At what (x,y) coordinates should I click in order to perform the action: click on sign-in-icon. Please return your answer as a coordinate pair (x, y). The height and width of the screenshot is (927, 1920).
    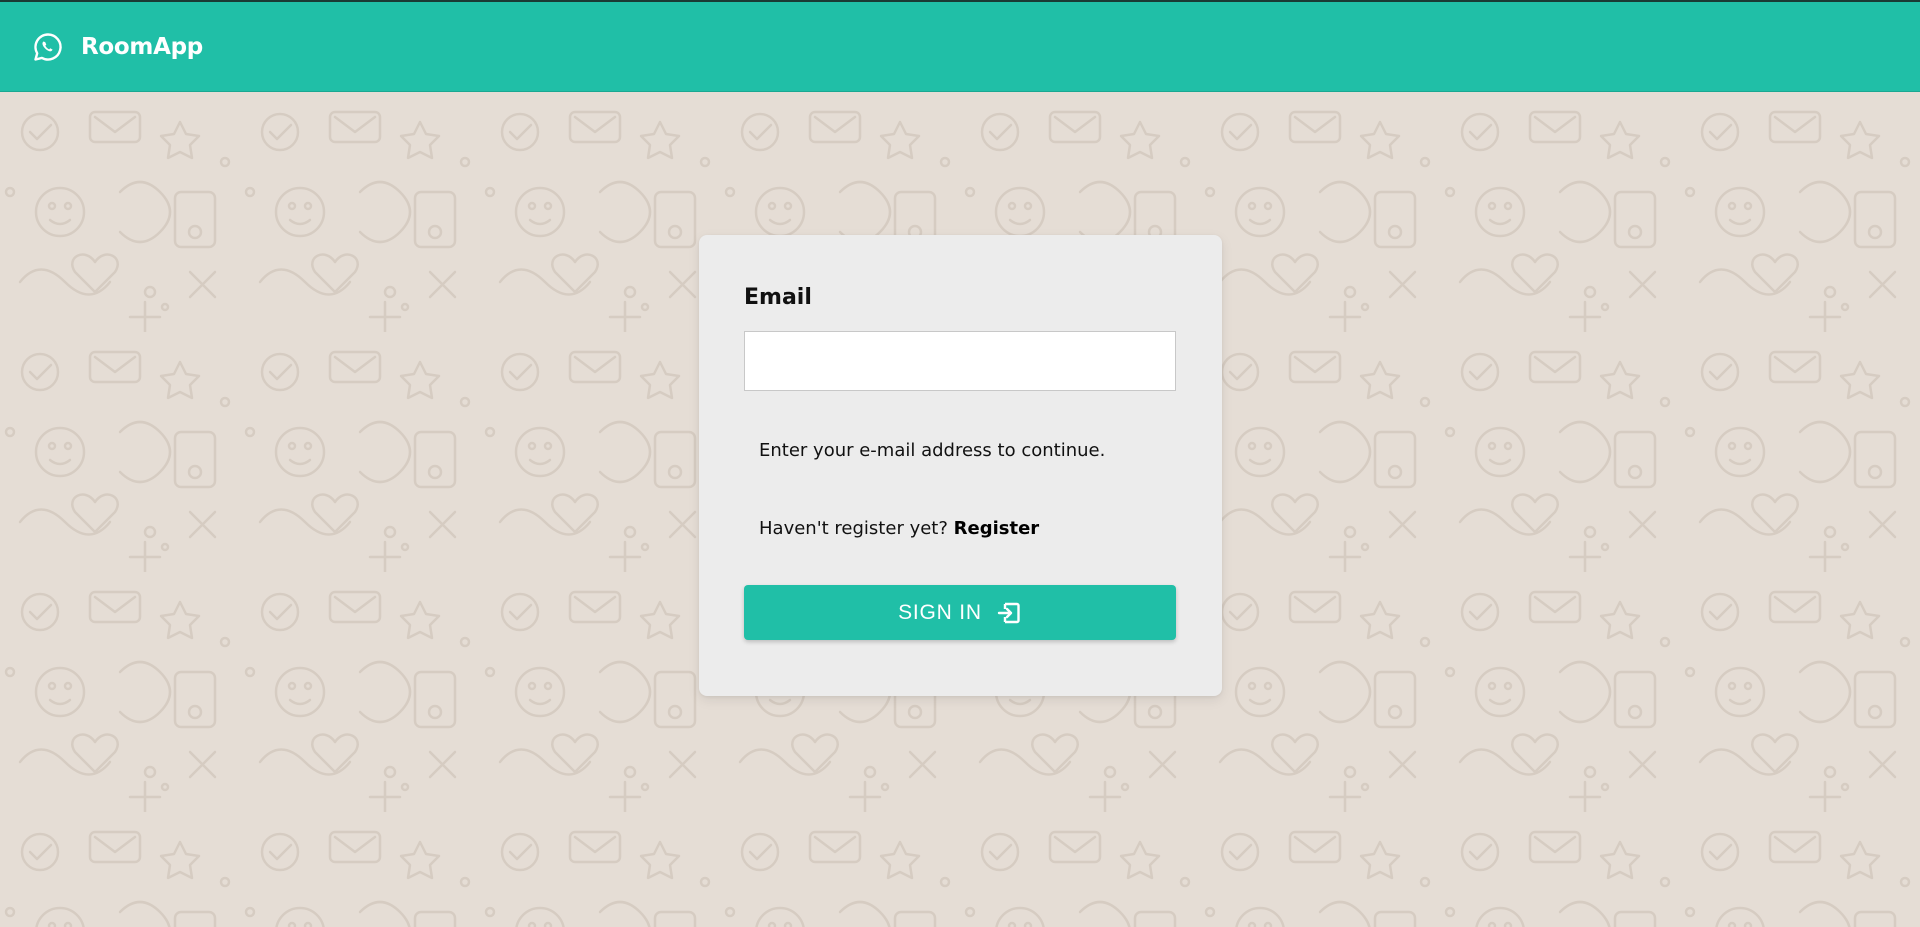
    Looking at the image, I should click on (1009, 613).